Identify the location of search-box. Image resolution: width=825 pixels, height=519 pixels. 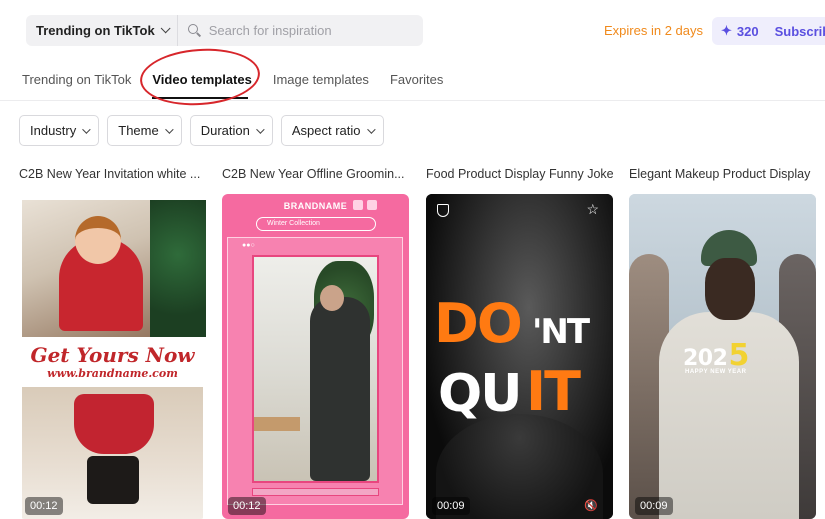
(300, 30).